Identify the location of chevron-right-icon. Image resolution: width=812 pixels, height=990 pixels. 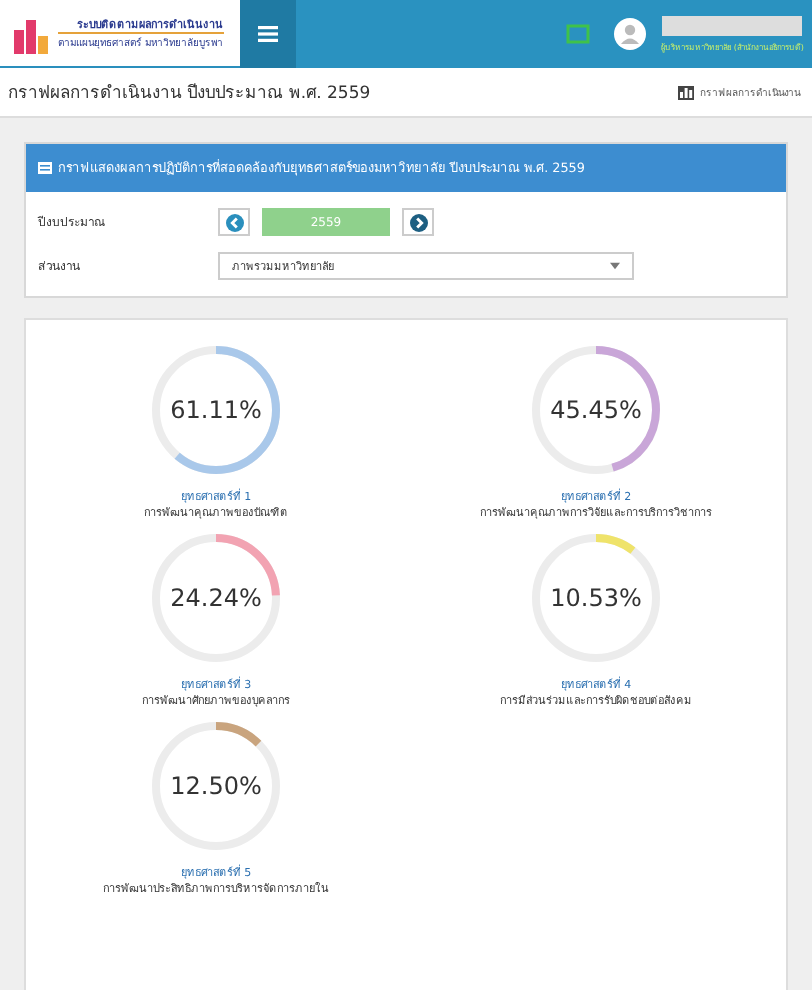
(418, 222).